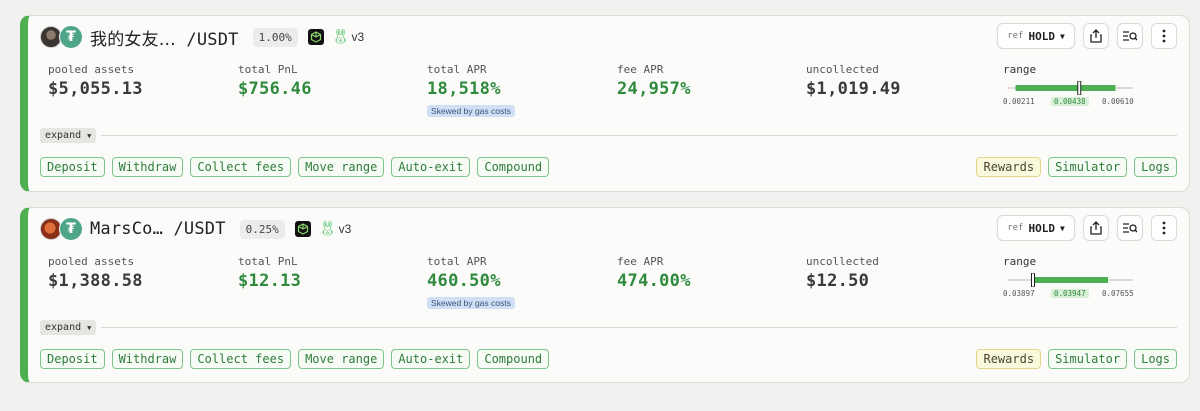 The image size is (1200, 411). I want to click on metric-value: $756.46, so click(275, 89).